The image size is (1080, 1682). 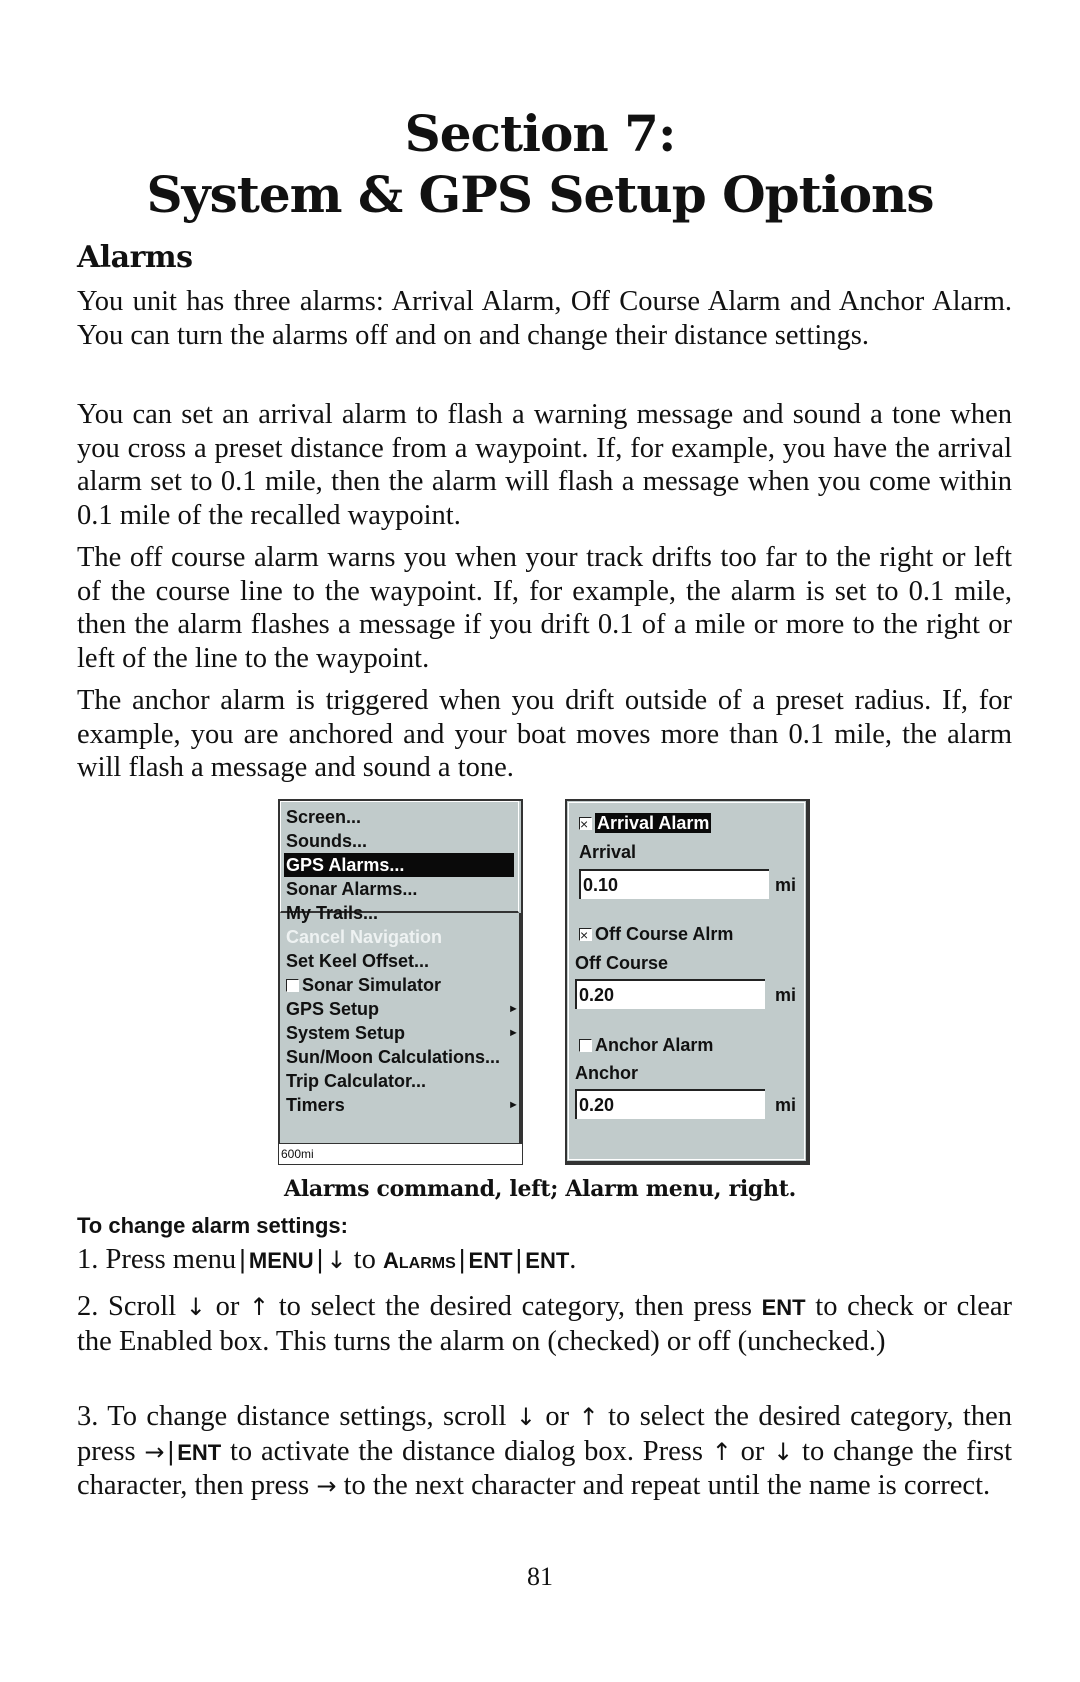 I want to click on menu-item-label: Cancel Navigation, so click(x=364, y=937).